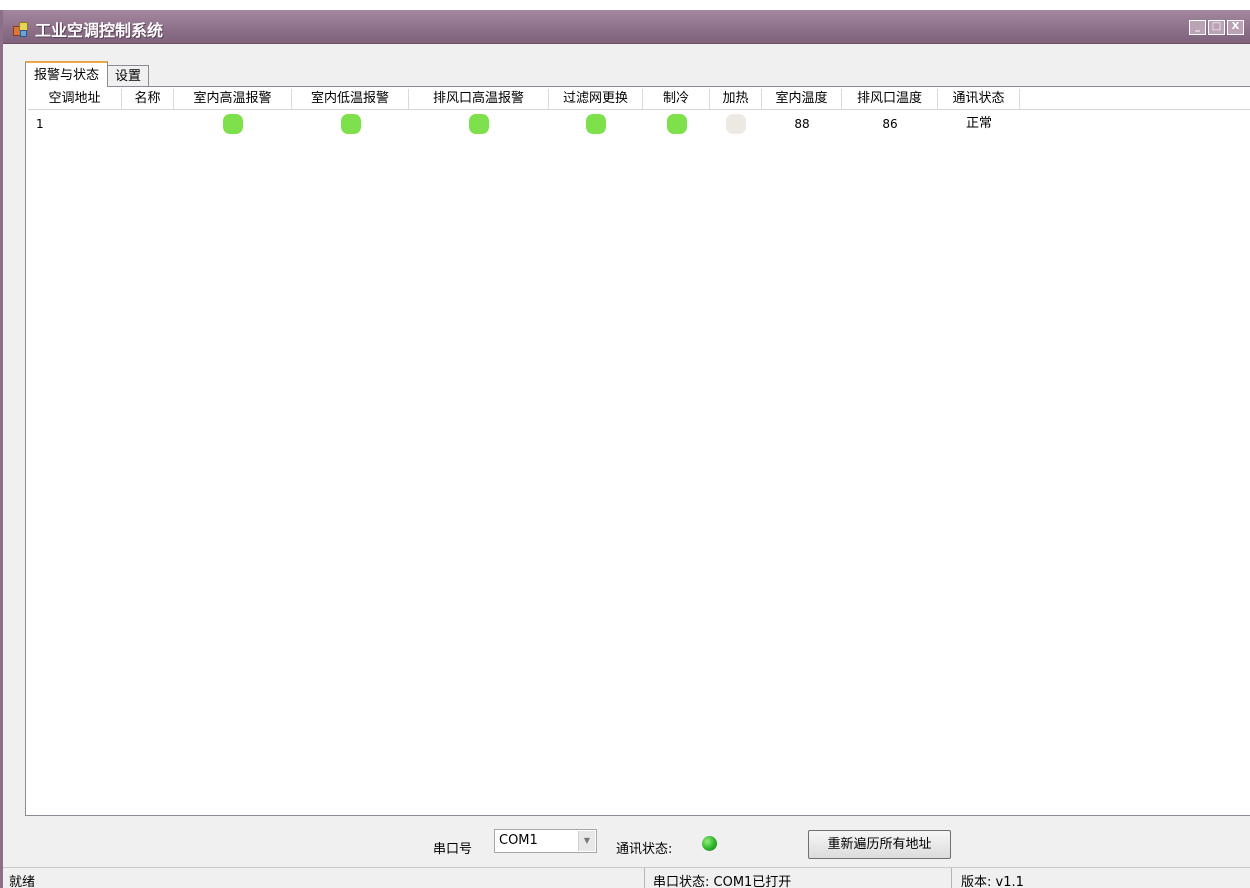 This screenshot has height=888, width=1250. I want to click on column-header-name: 名称, so click(148, 99).